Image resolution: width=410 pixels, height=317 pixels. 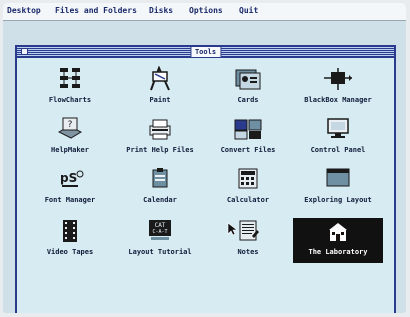 I want to click on icon-label: Calendar, so click(x=160, y=200).